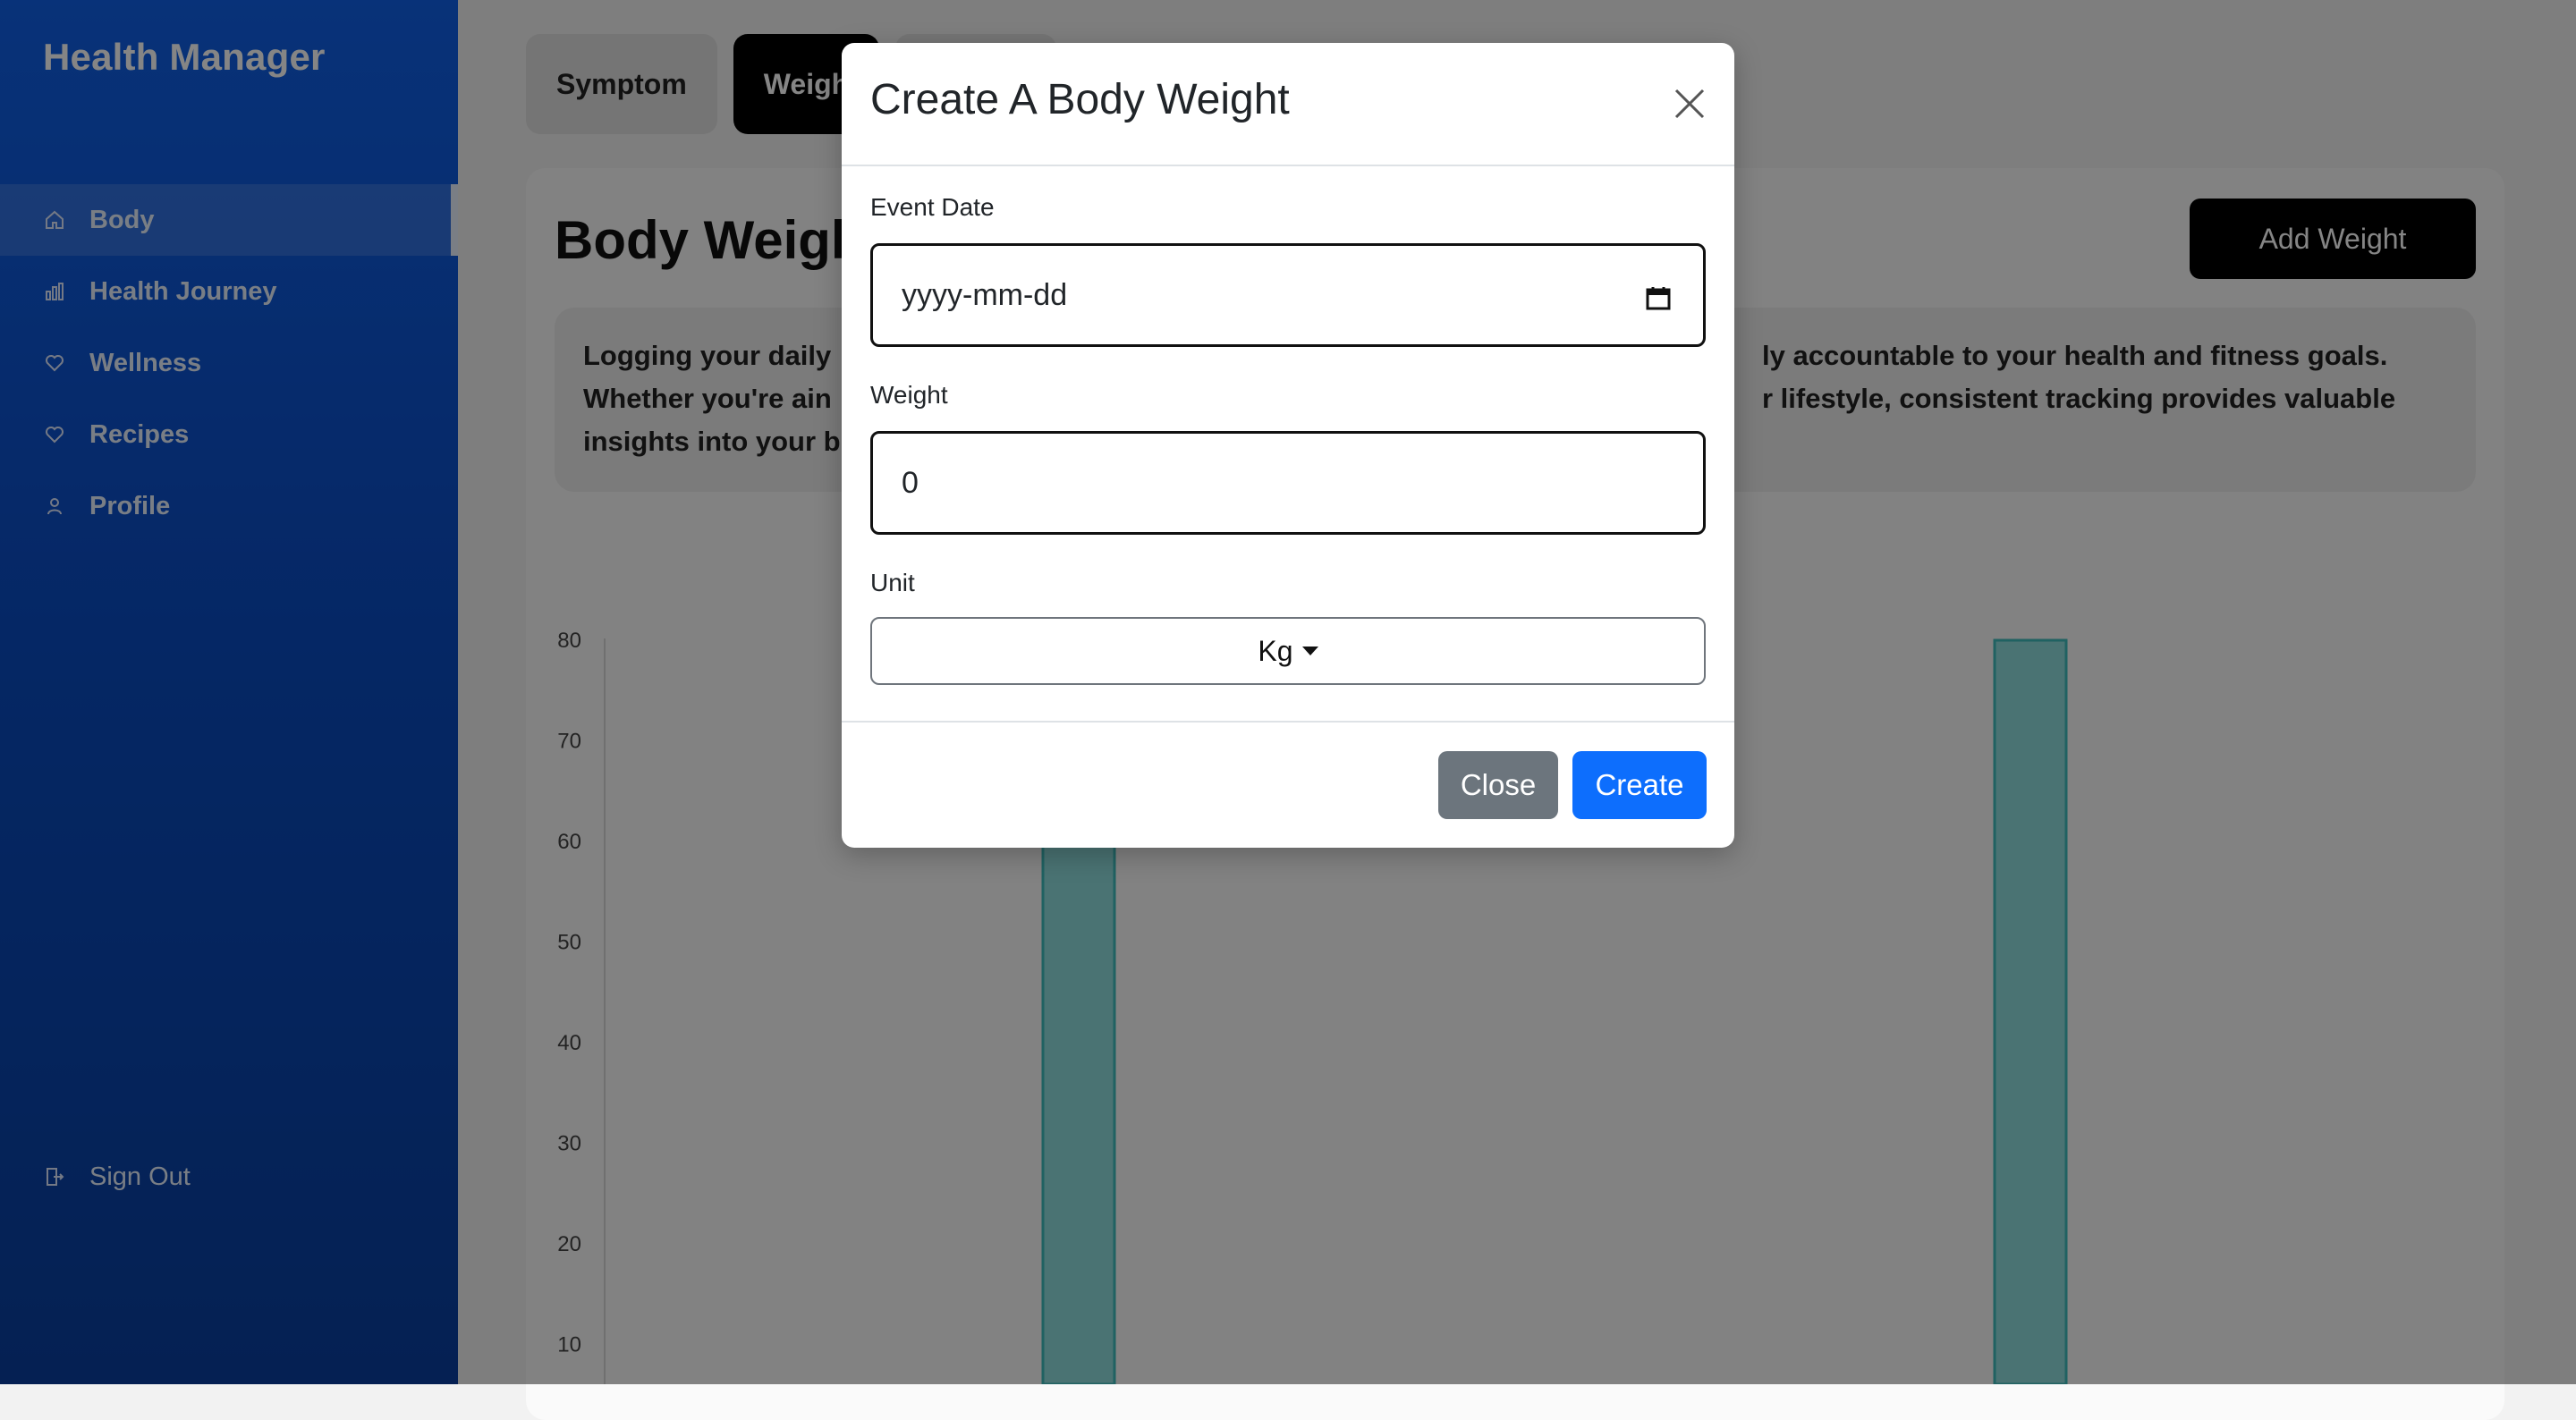 This screenshot has width=2576, height=1420. What do you see at coordinates (1309, 651) in the screenshot?
I see `chevron-down-icon` at bounding box center [1309, 651].